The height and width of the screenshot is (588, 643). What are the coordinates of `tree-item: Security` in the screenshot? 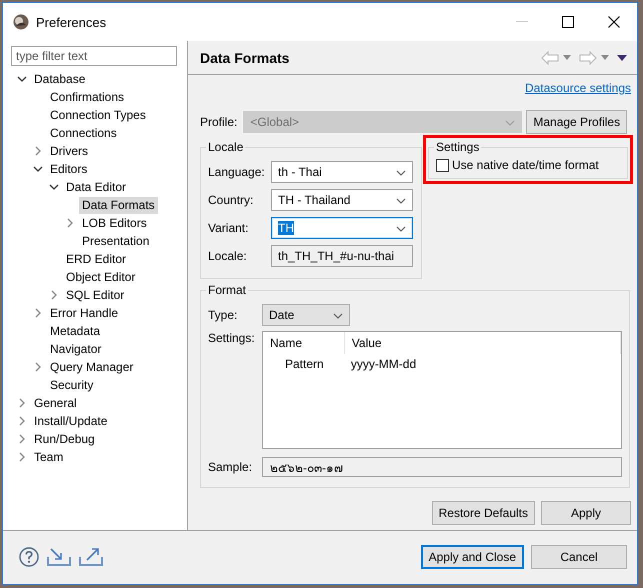 It's located at (71, 385).